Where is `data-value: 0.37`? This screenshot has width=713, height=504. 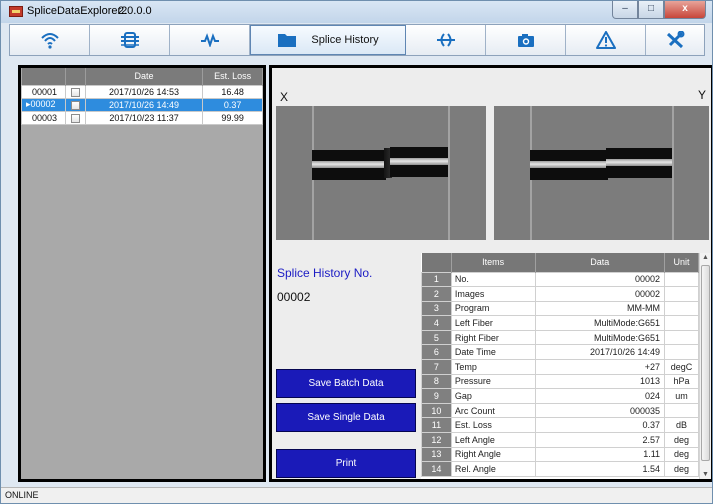 data-value: 0.37 is located at coordinates (600, 425).